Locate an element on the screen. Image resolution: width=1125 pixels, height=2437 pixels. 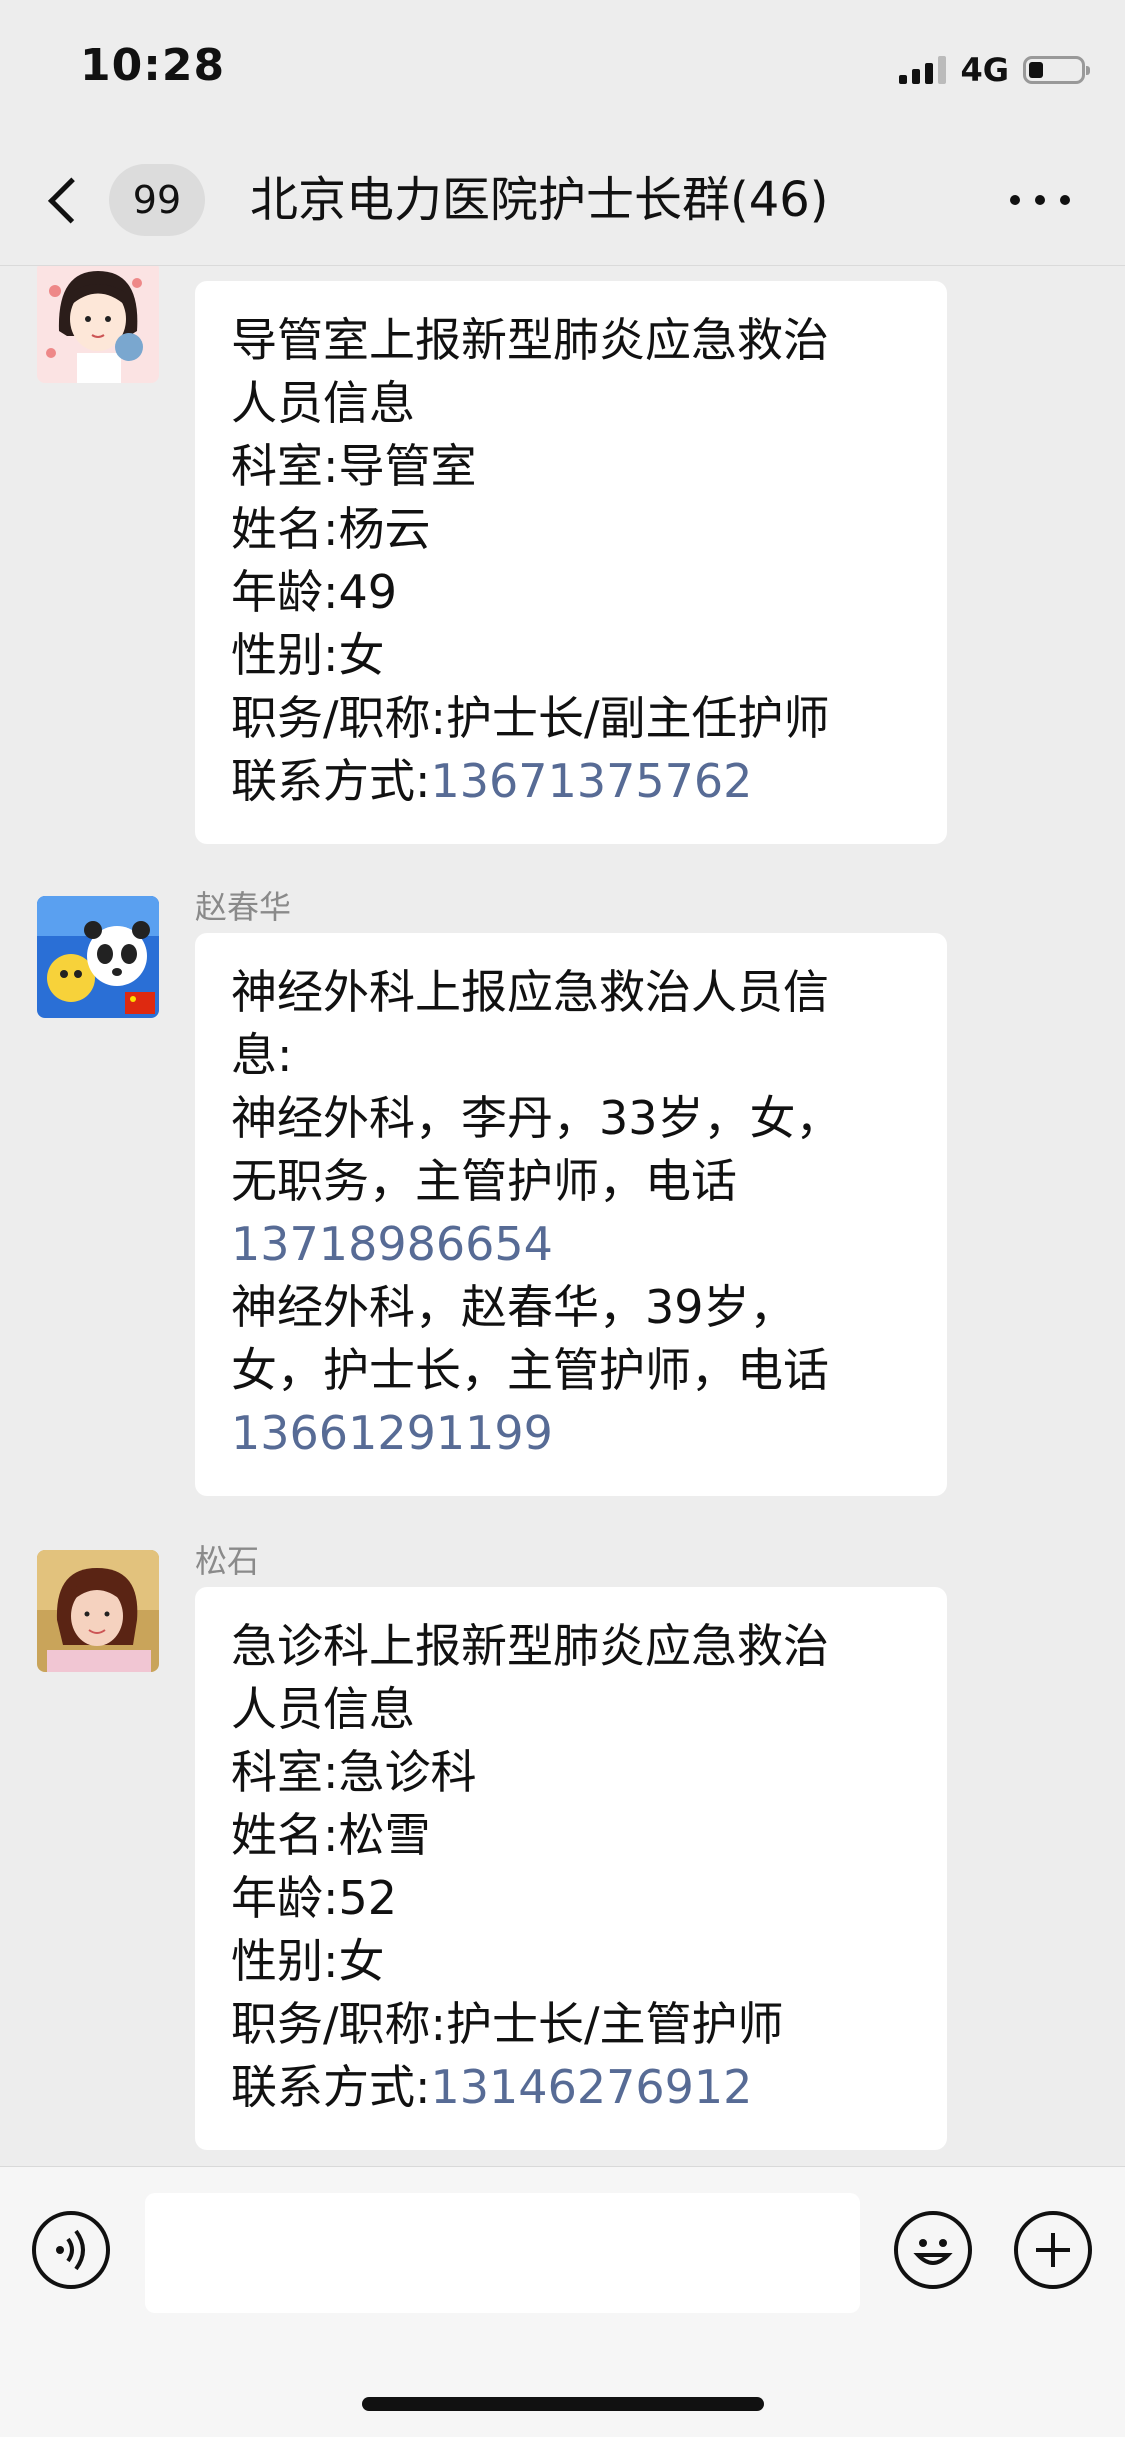
status-bar: 10:28 4G is located at coordinates (562, 67).